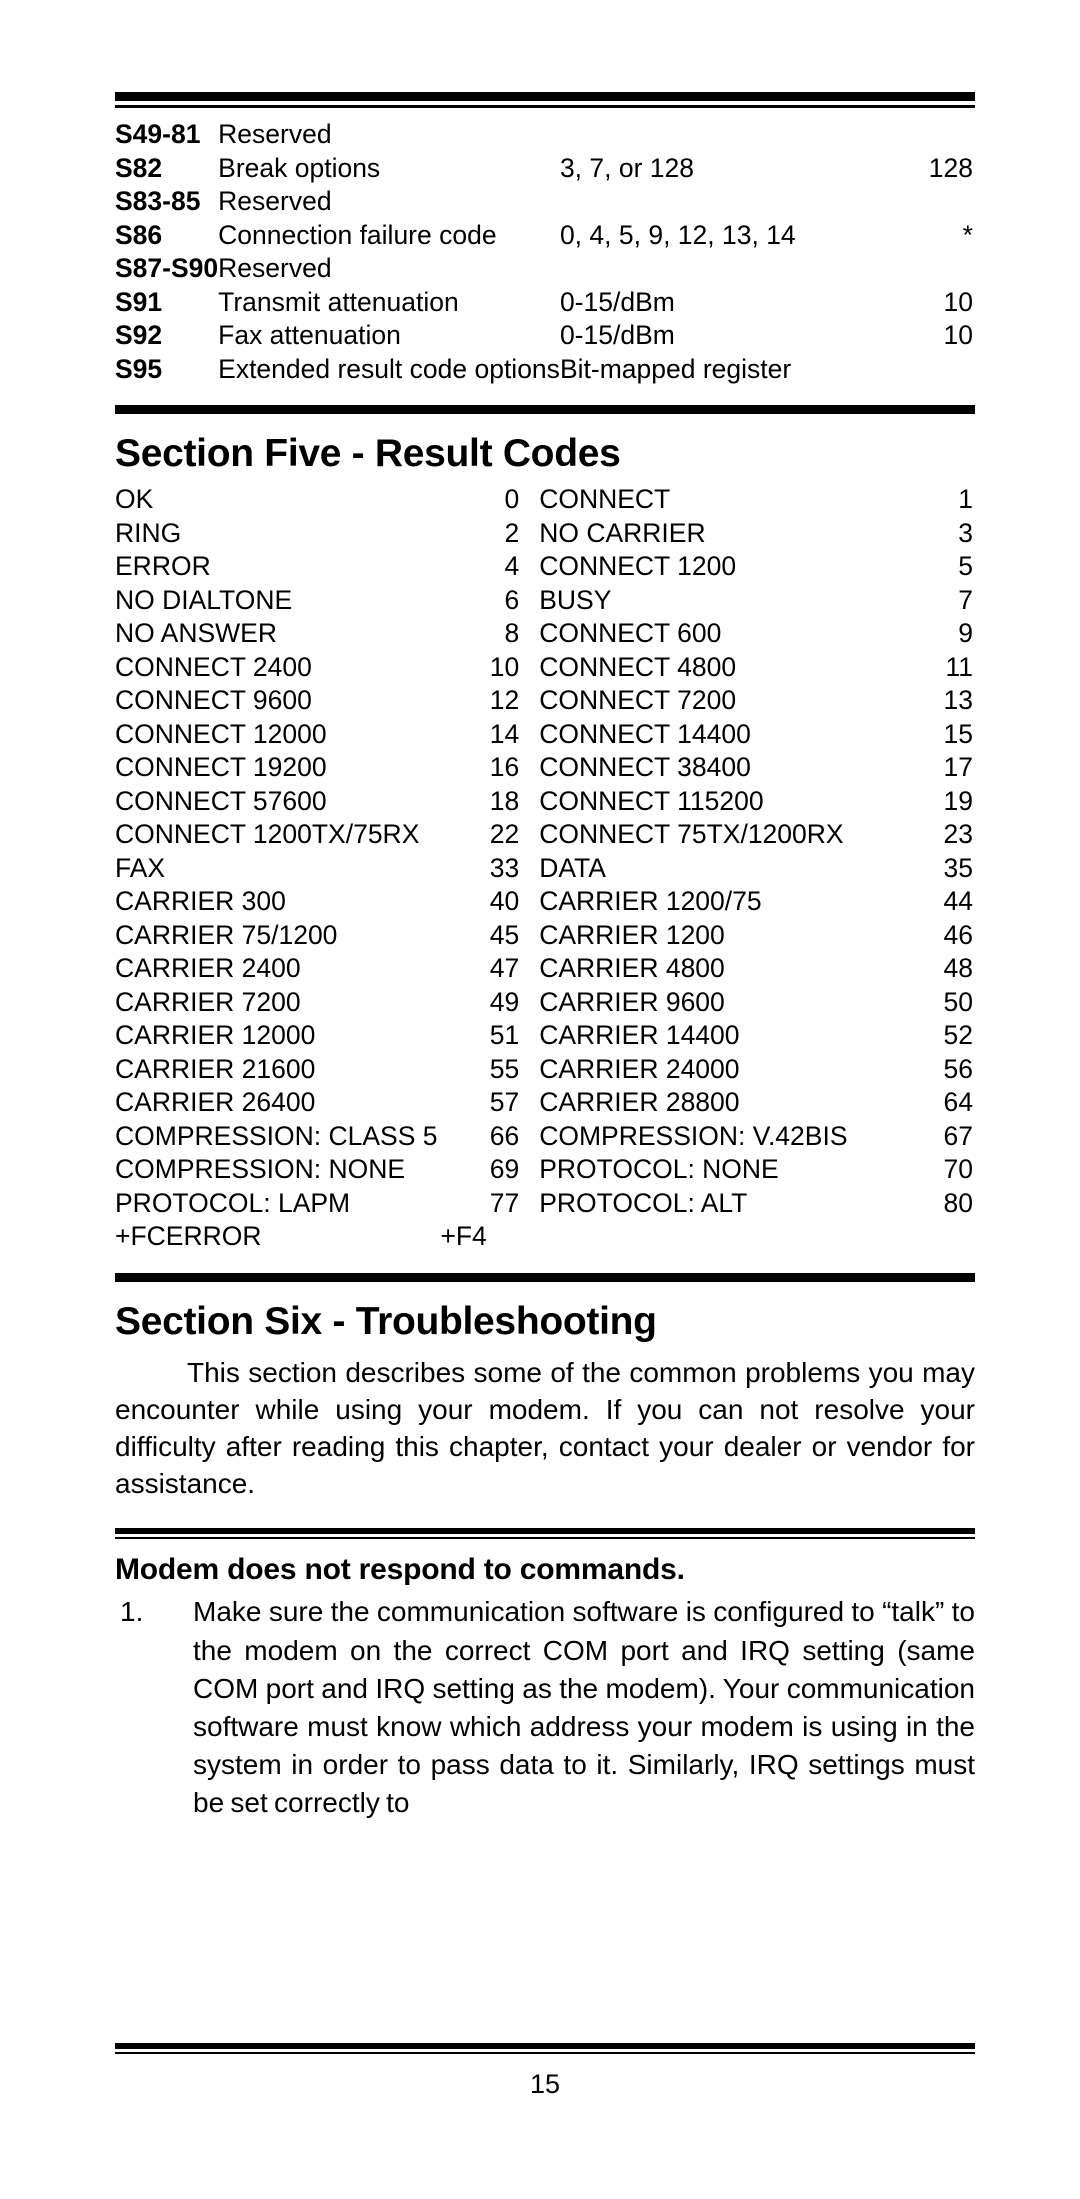 The width and height of the screenshot is (1080, 2199). What do you see at coordinates (504, 800) in the screenshot?
I see `result-code-value: 18` at bounding box center [504, 800].